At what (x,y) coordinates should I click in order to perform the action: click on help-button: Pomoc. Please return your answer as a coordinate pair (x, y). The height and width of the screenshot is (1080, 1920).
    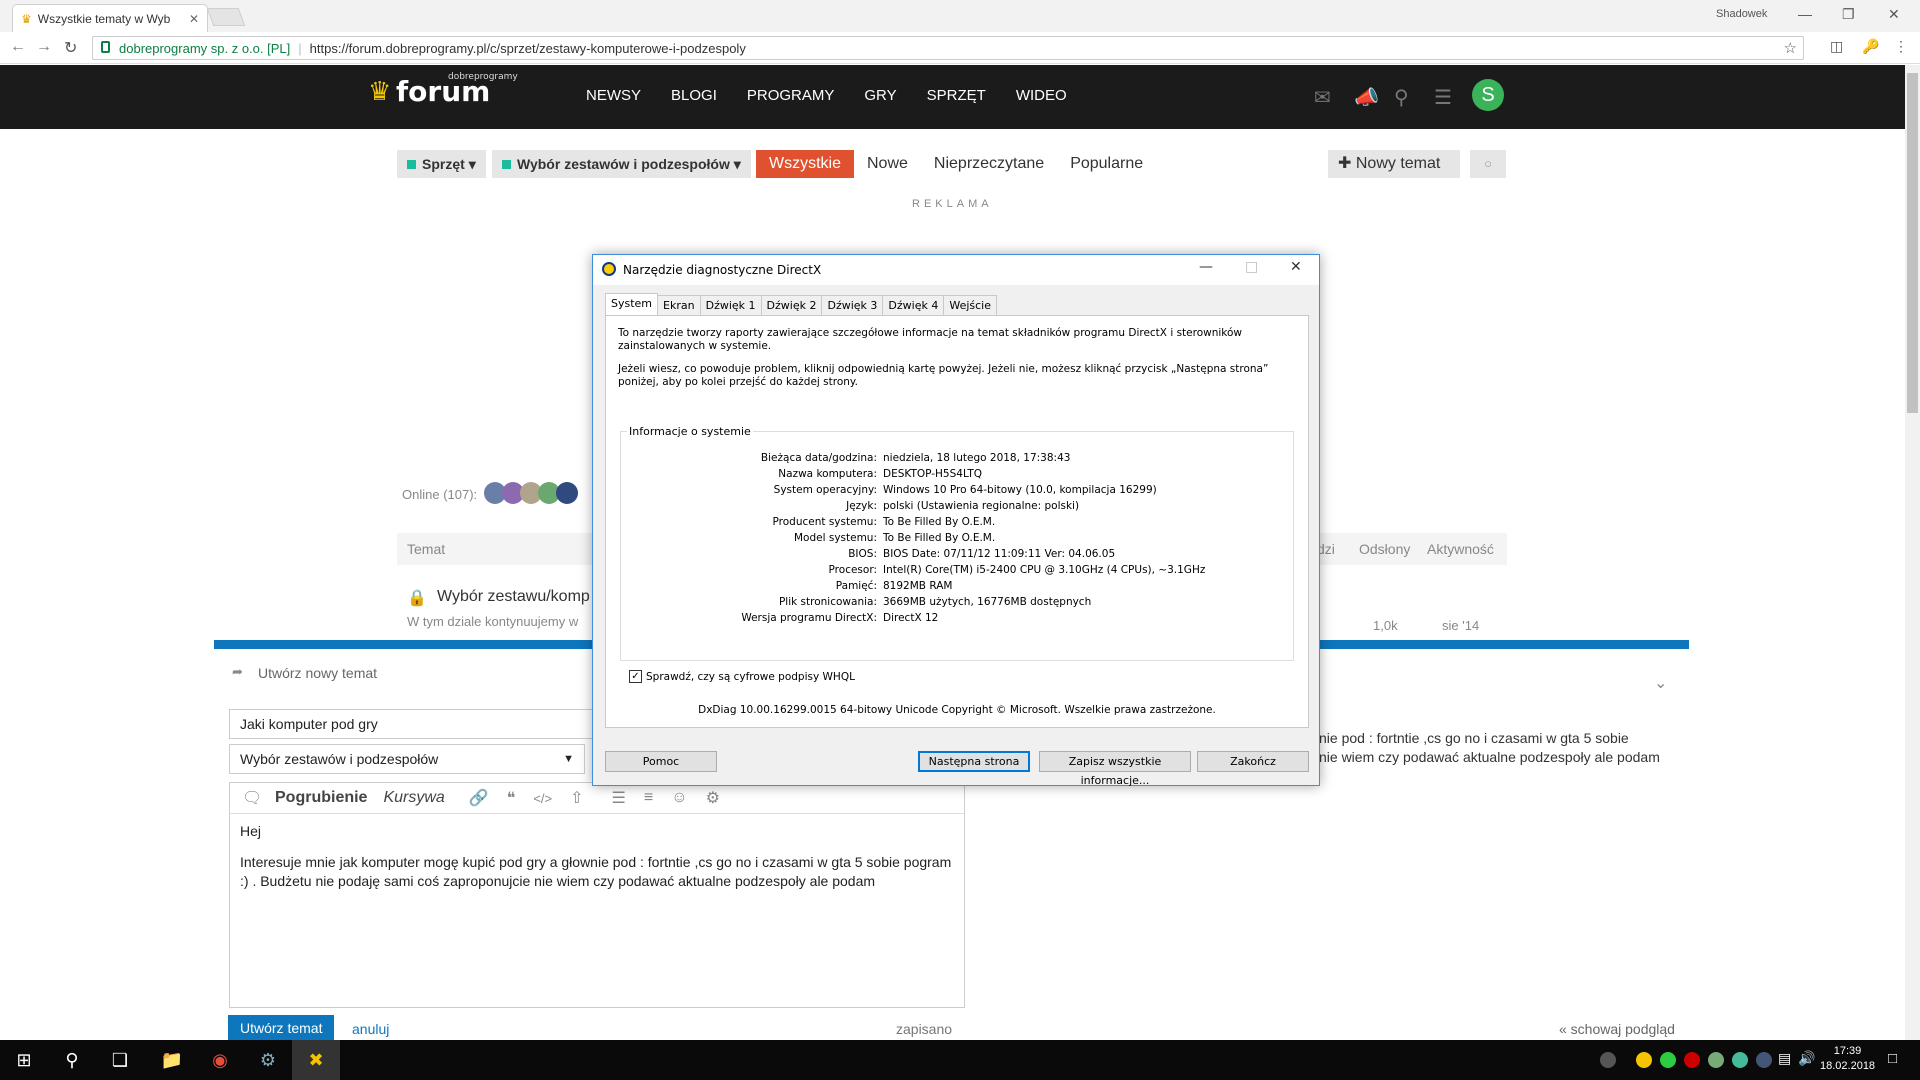
    Looking at the image, I should click on (661, 761).